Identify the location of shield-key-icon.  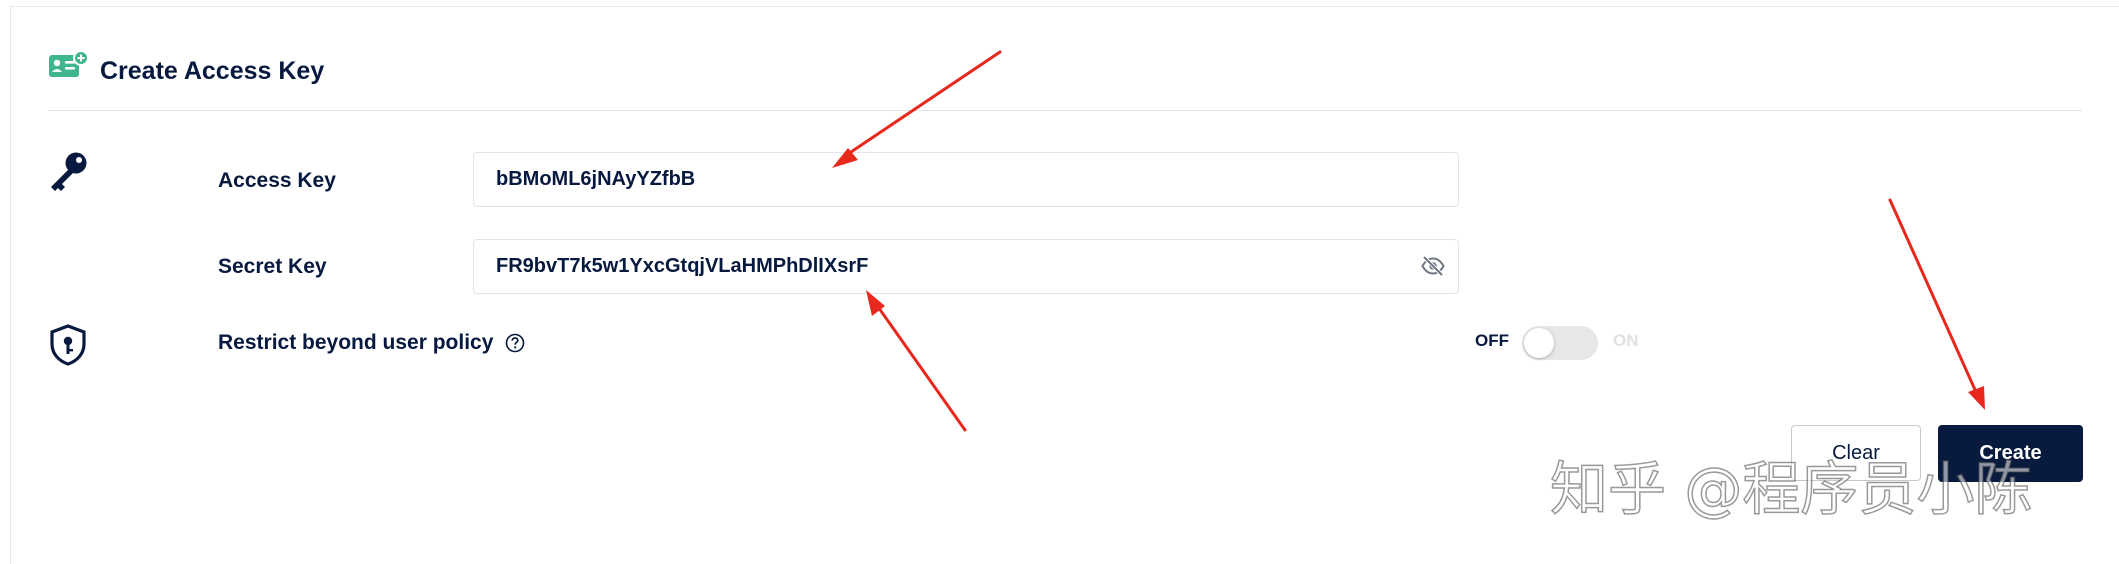
(68, 345).